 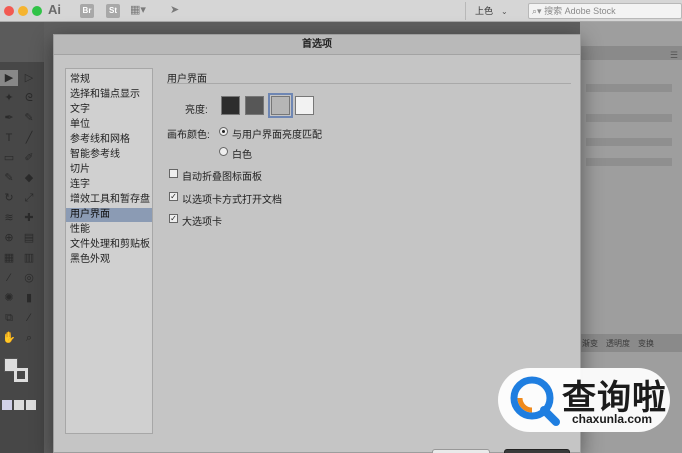 What do you see at coordinates (29, 278) in the screenshot?
I see `blend-tool-icon: ◎` at bounding box center [29, 278].